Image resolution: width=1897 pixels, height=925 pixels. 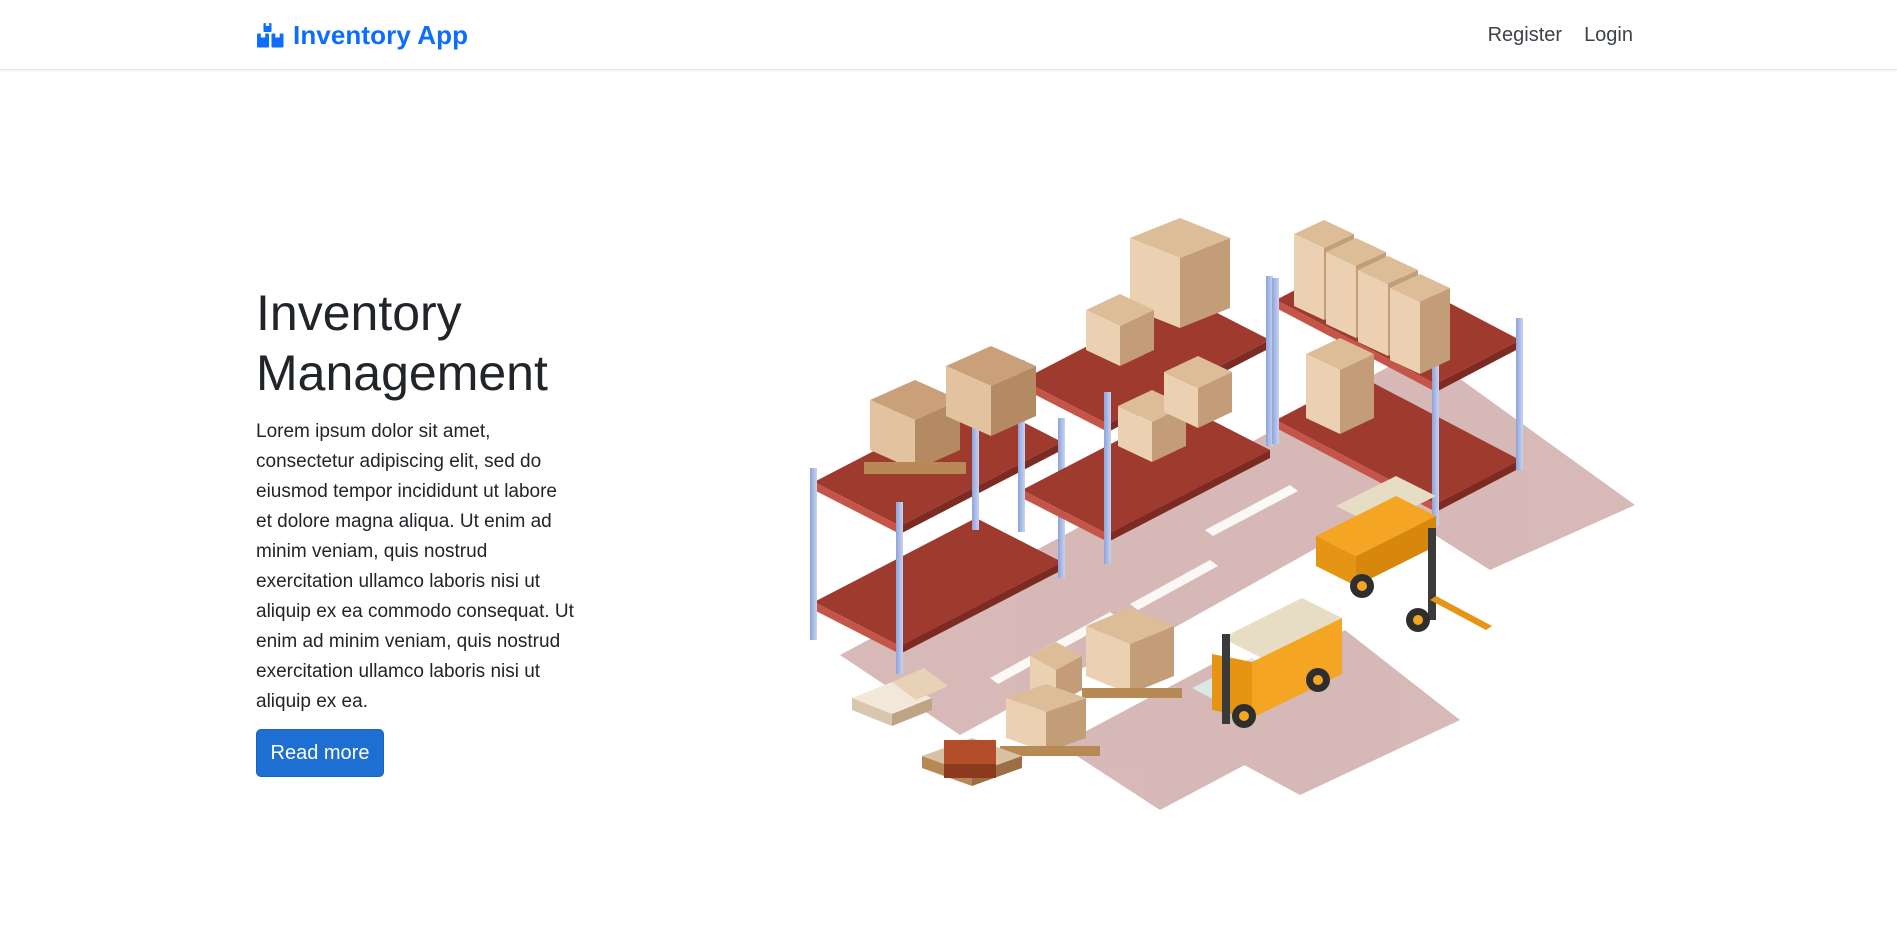 What do you see at coordinates (402, 373) in the screenshot?
I see `title-line-2: Management` at bounding box center [402, 373].